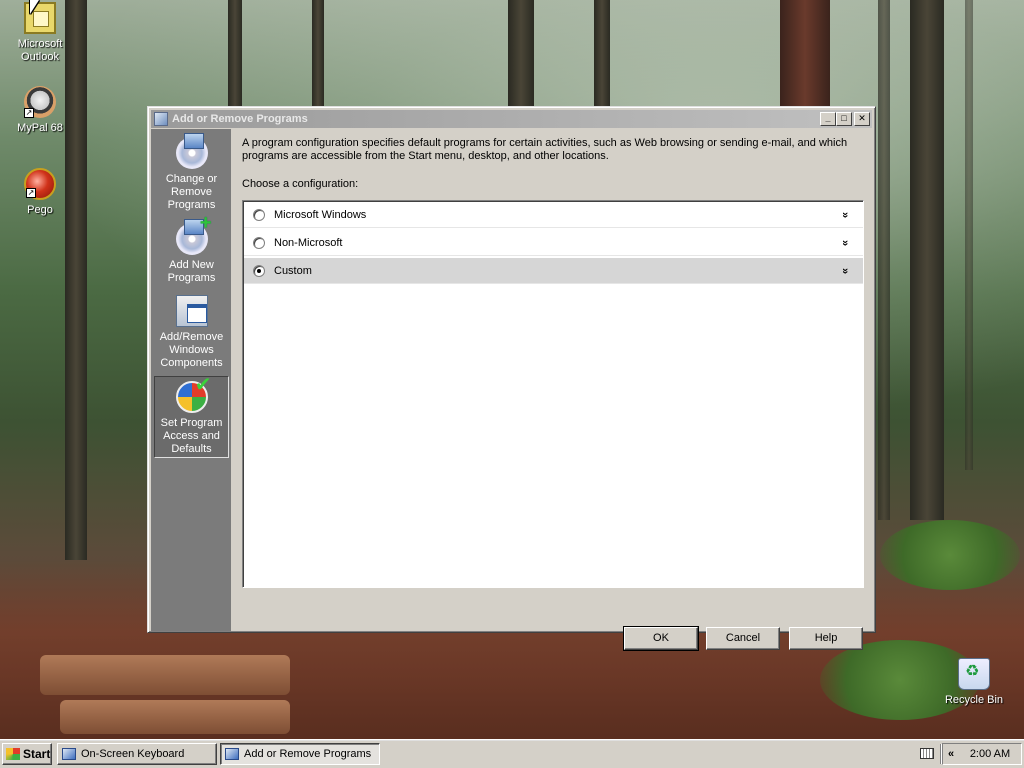 The width and height of the screenshot is (1024, 768). I want to click on windows-components-icon, so click(191, 311).